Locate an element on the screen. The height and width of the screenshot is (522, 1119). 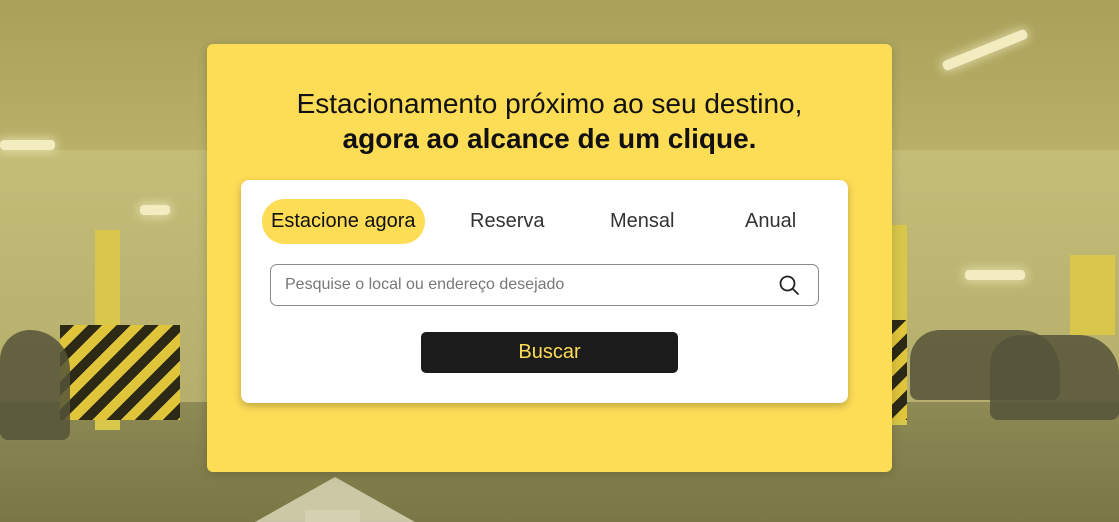
parking-type-tabs: Estacione agora Reserva Mensal Anual is located at coordinates (542, 221).